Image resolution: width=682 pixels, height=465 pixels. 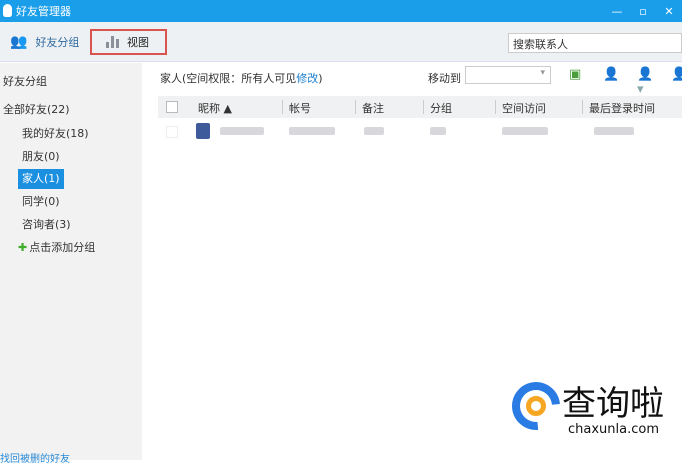 I want to click on add-group-button: ✚ 点击添加分组, so click(x=56, y=248).